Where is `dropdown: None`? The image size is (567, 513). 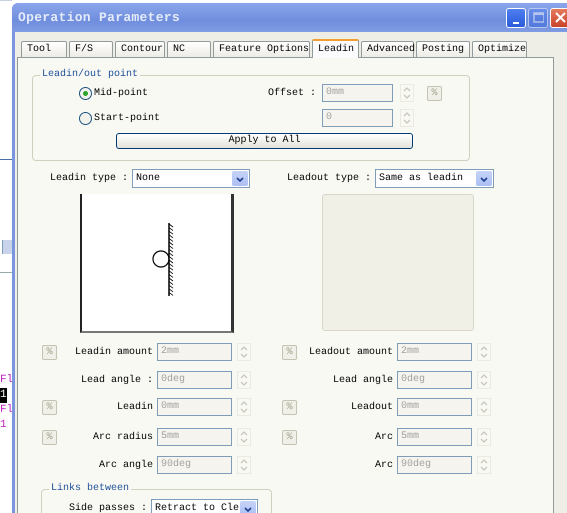 dropdown: None is located at coordinates (191, 178).